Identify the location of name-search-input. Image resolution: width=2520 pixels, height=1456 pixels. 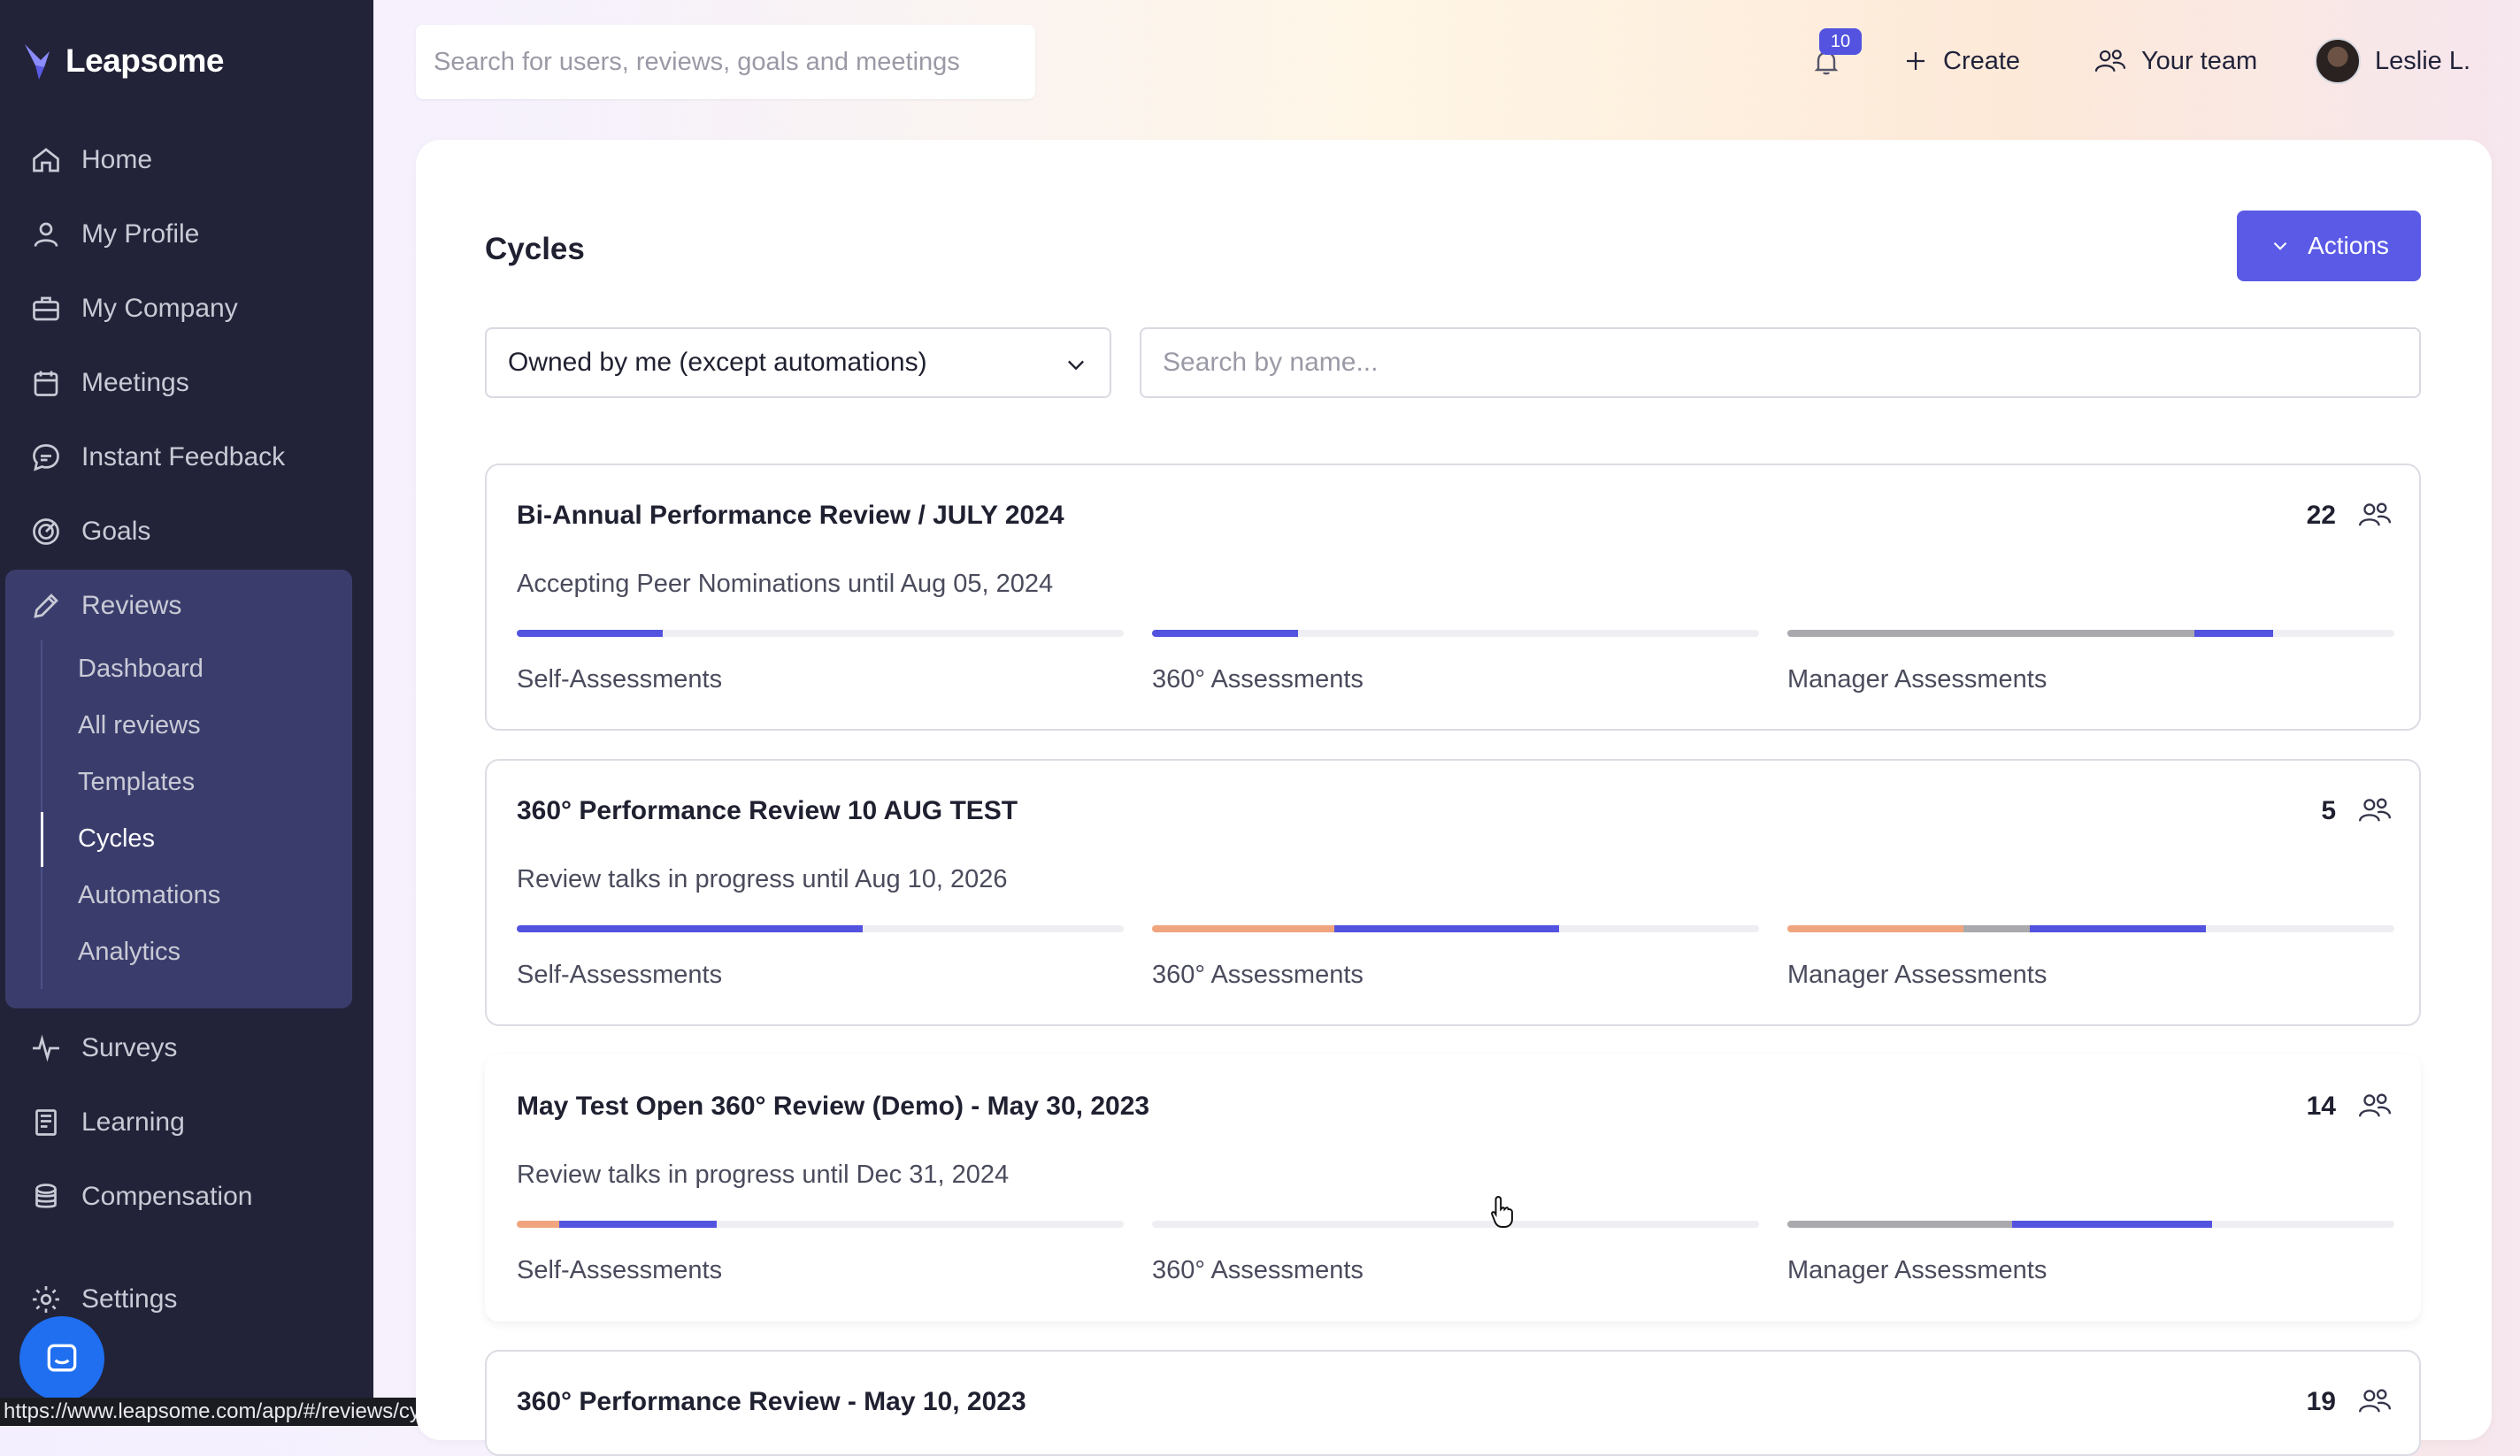
(1780, 362).